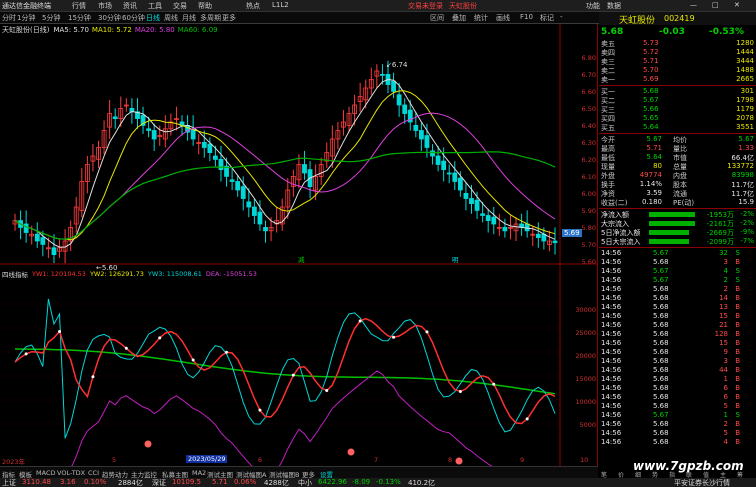 Image resolution: width=756 pixels, height=487 pixels. What do you see at coordinates (9, 18) in the screenshot?
I see `tab-fenshi: 分时` at bounding box center [9, 18].